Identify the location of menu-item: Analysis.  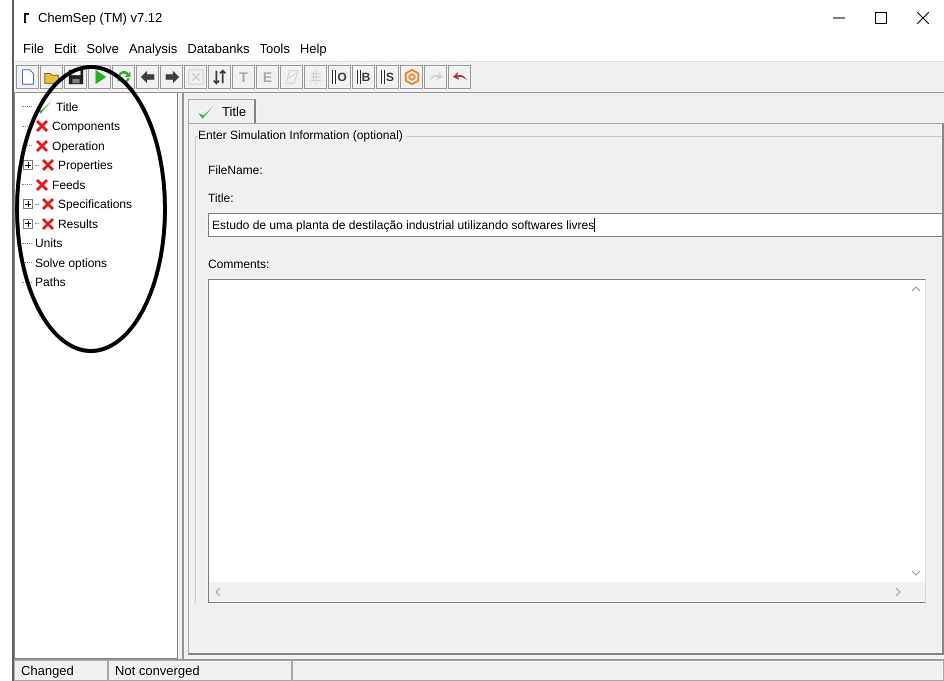
(153, 48).